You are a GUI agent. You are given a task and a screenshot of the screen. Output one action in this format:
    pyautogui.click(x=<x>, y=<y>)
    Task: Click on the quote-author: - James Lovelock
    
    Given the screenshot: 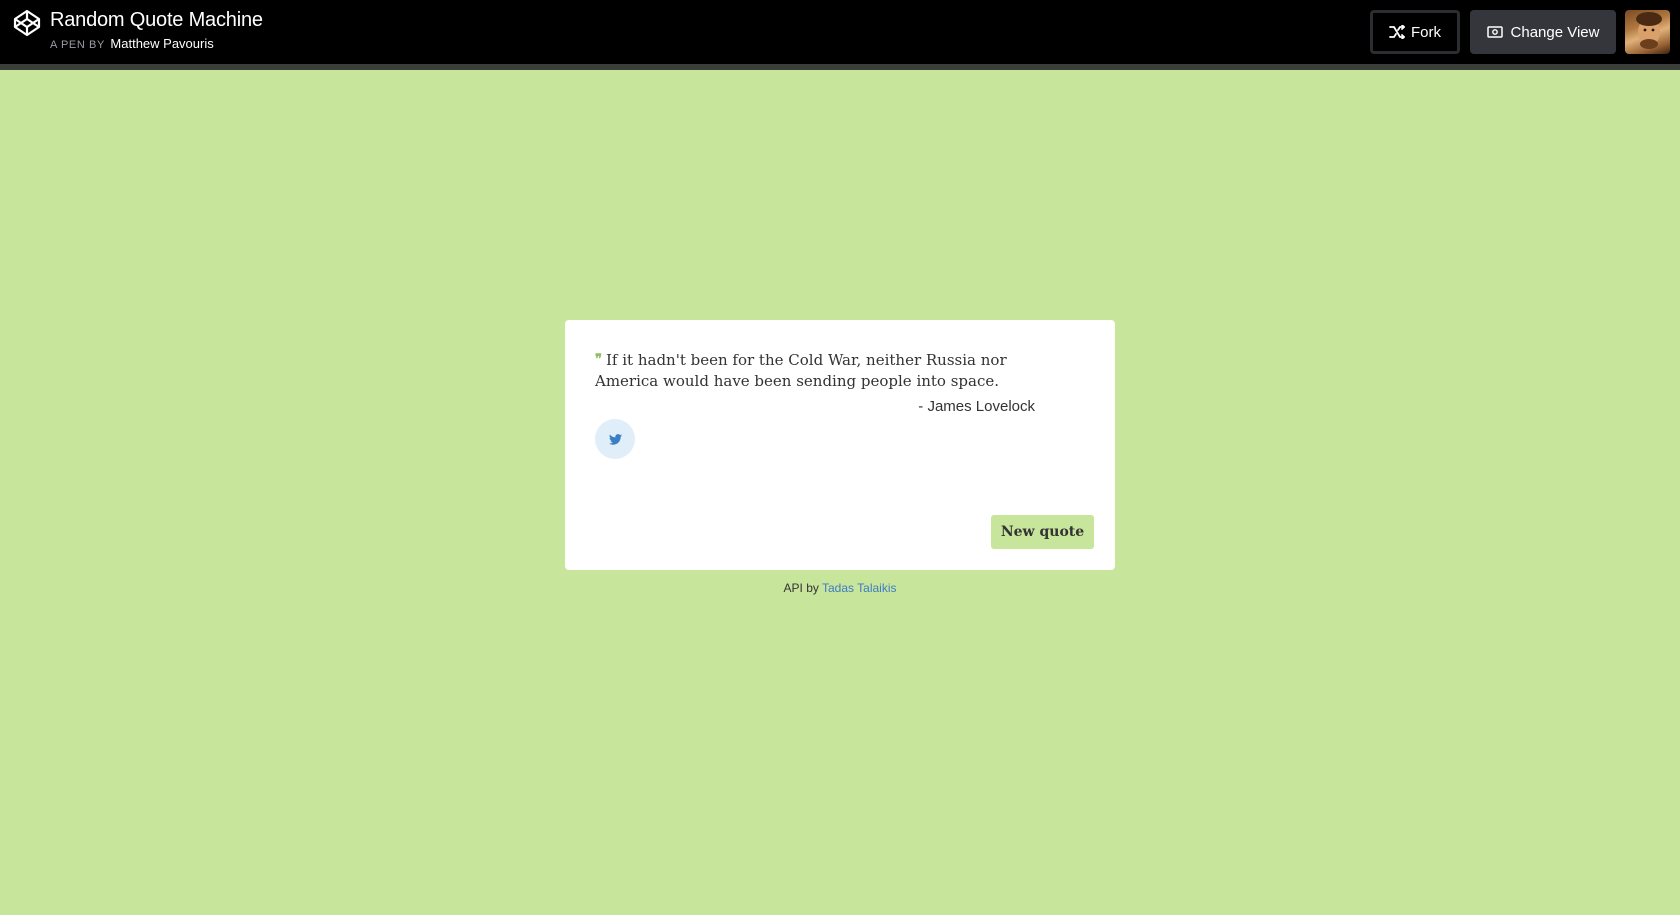 What is the action you would take?
    pyautogui.click(x=976, y=406)
    